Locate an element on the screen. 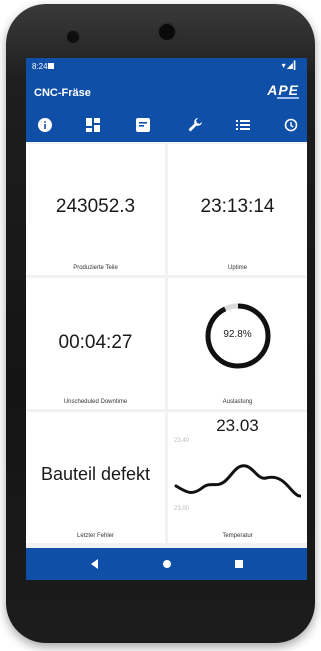 The image size is (321, 651). temperature-label: Temperatur is located at coordinates (237, 536).